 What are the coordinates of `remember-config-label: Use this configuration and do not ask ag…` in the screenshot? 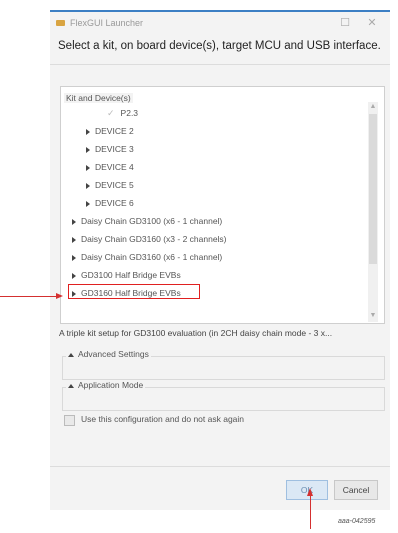 It's located at (162, 419).